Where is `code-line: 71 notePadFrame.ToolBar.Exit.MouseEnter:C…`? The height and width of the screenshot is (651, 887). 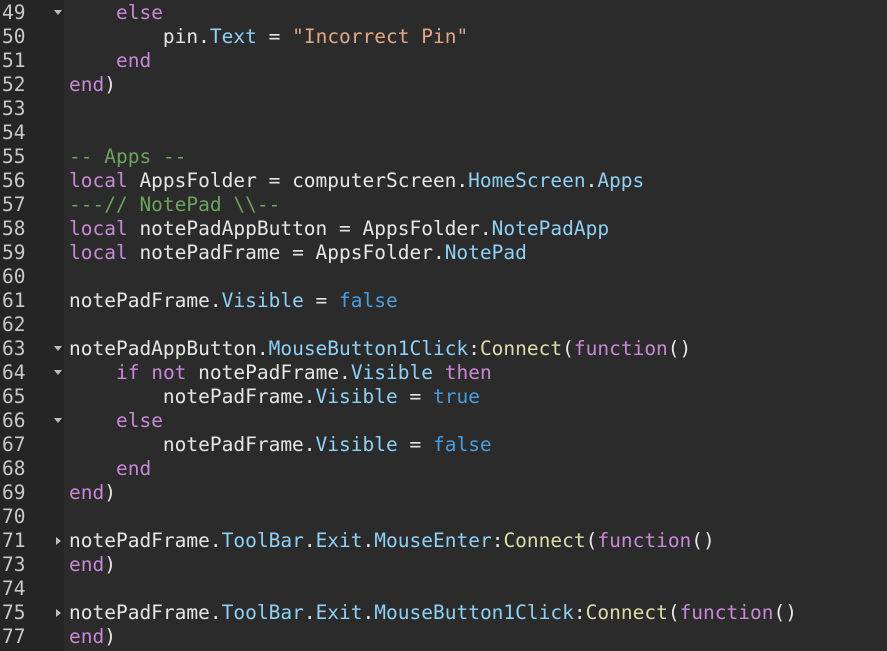 code-line: 71 notePadFrame.ToolBar.Exit.MouseEnter:C… is located at coordinates (443, 541).